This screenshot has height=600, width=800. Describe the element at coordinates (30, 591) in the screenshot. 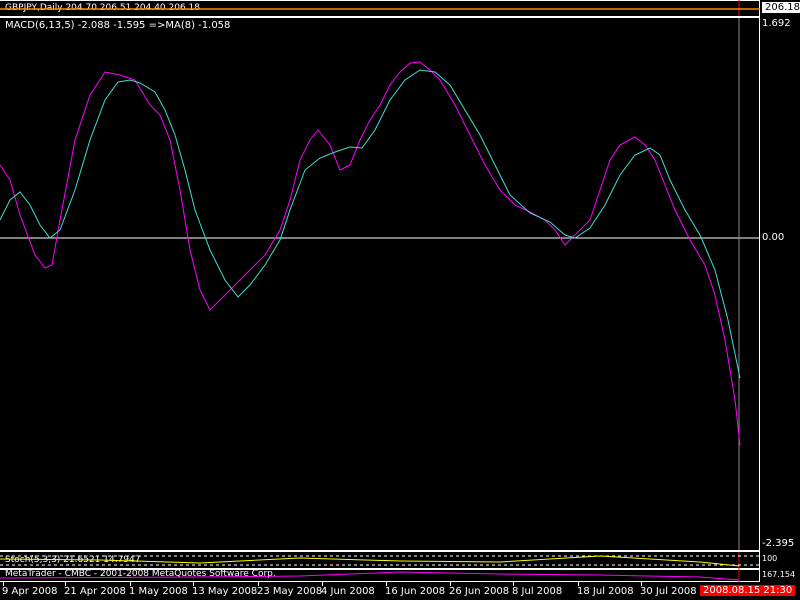

I see `time-tick-label: 9 Apr 2008` at that location.